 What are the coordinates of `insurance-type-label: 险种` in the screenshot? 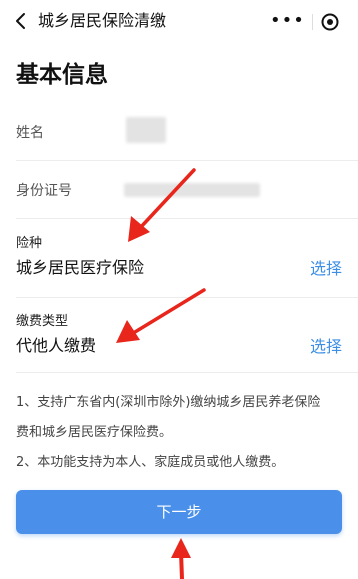 It's located at (29, 243).